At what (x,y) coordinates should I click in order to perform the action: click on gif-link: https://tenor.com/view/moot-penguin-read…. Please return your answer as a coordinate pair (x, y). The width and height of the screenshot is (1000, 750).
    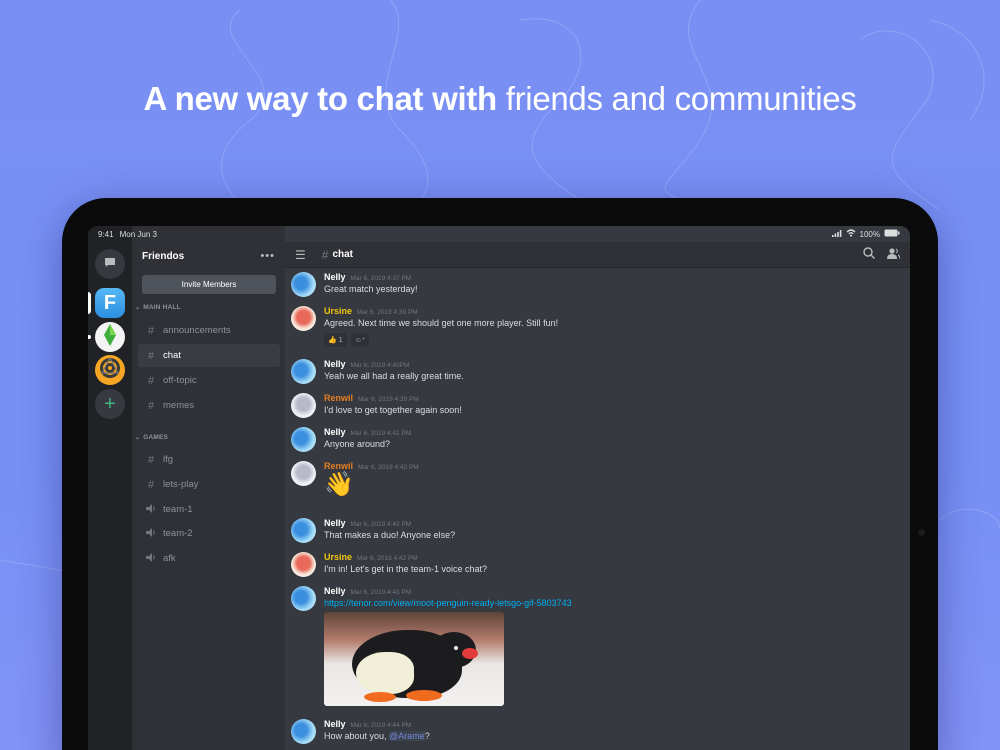
    Looking at the image, I should click on (448, 603).